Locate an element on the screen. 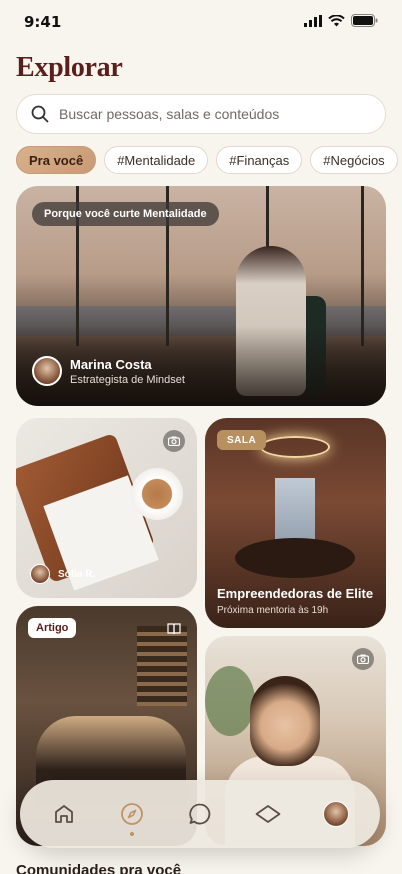  battery-icon is located at coordinates (364, 20).